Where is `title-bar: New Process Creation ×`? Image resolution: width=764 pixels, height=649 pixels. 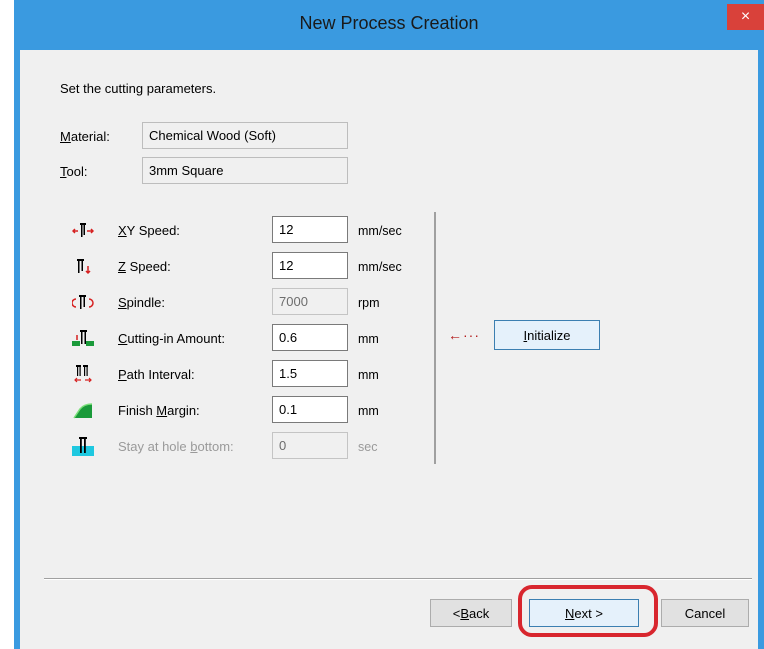 title-bar: New Process Creation × is located at coordinates (389, 25).